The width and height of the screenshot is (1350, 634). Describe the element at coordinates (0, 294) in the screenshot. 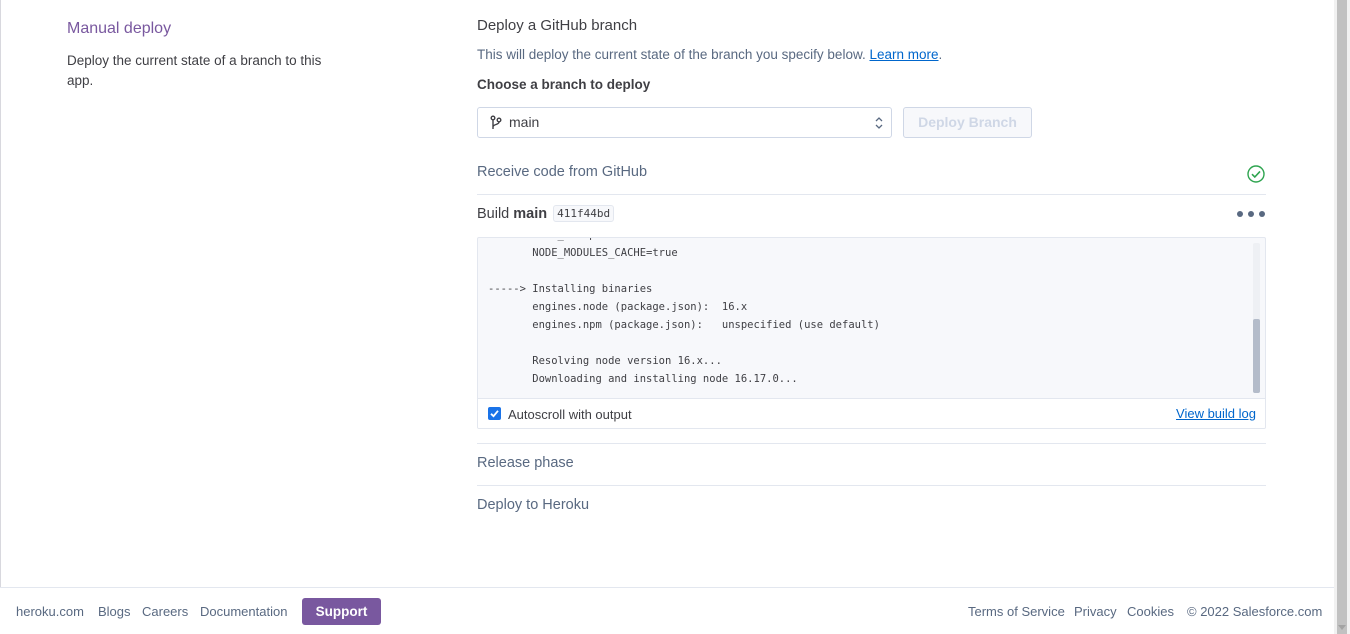

I see `left-border` at that location.